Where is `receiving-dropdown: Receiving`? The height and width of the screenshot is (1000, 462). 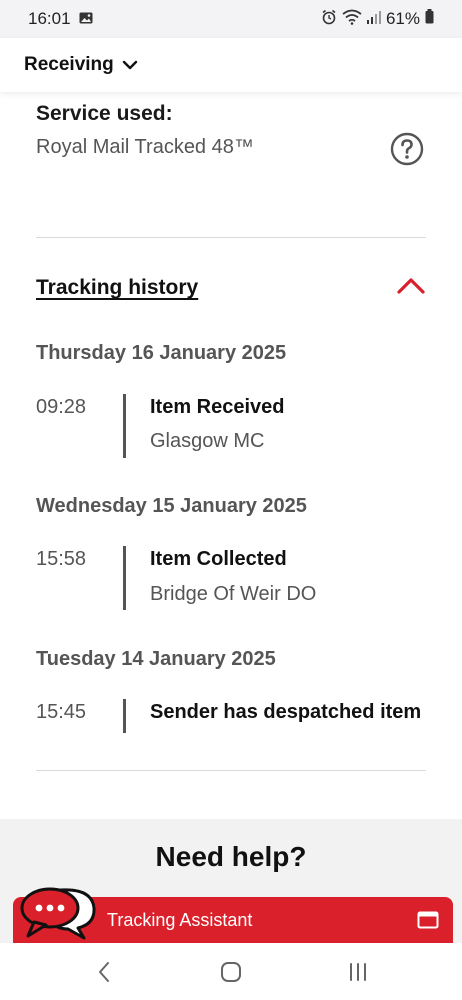 receiving-dropdown: Receiving is located at coordinates (81, 65).